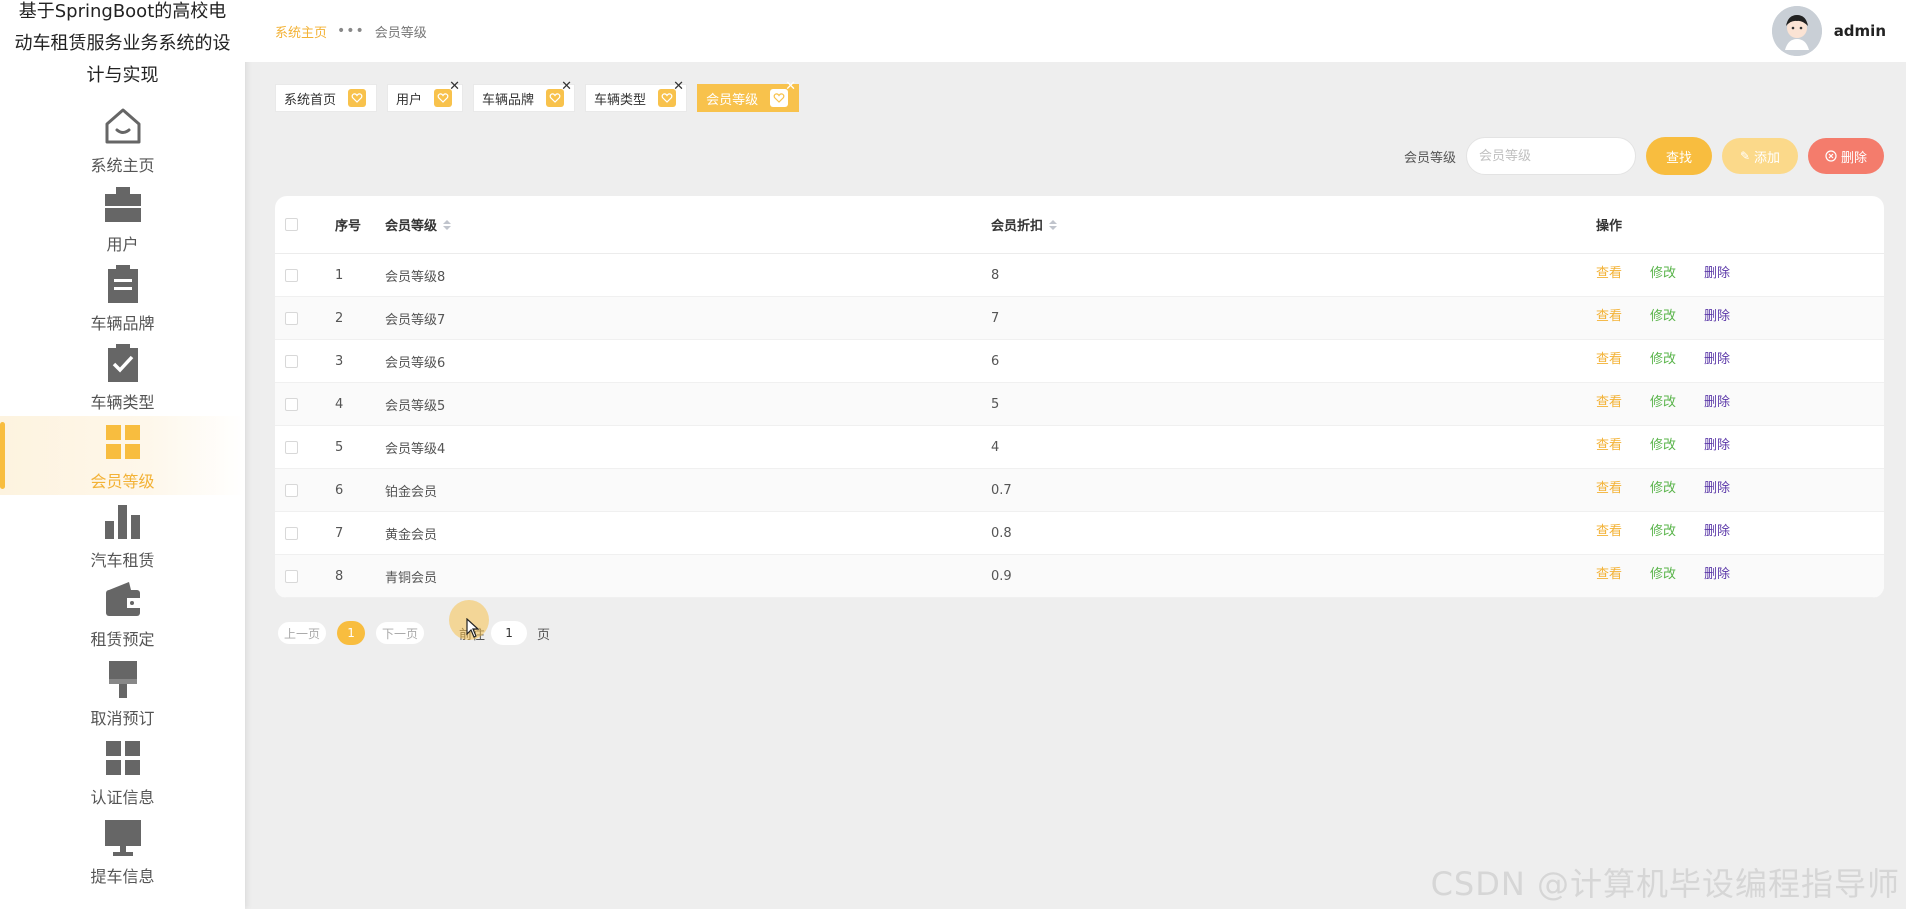  What do you see at coordinates (339, 533) in the screenshot?
I see `cell-index: 7` at bounding box center [339, 533].